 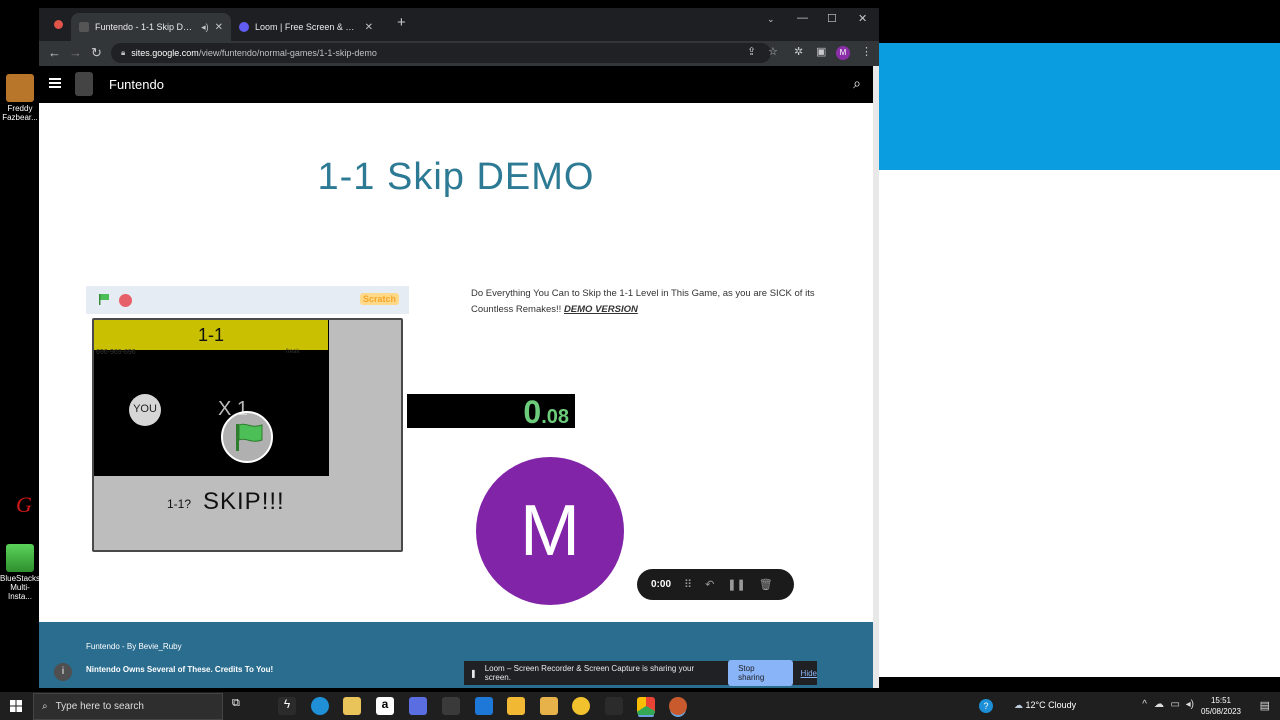 What do you see at coordinates (401, 22) in the screenshot?
I see `new-tab-button: +` at bounding box center [401, 22].